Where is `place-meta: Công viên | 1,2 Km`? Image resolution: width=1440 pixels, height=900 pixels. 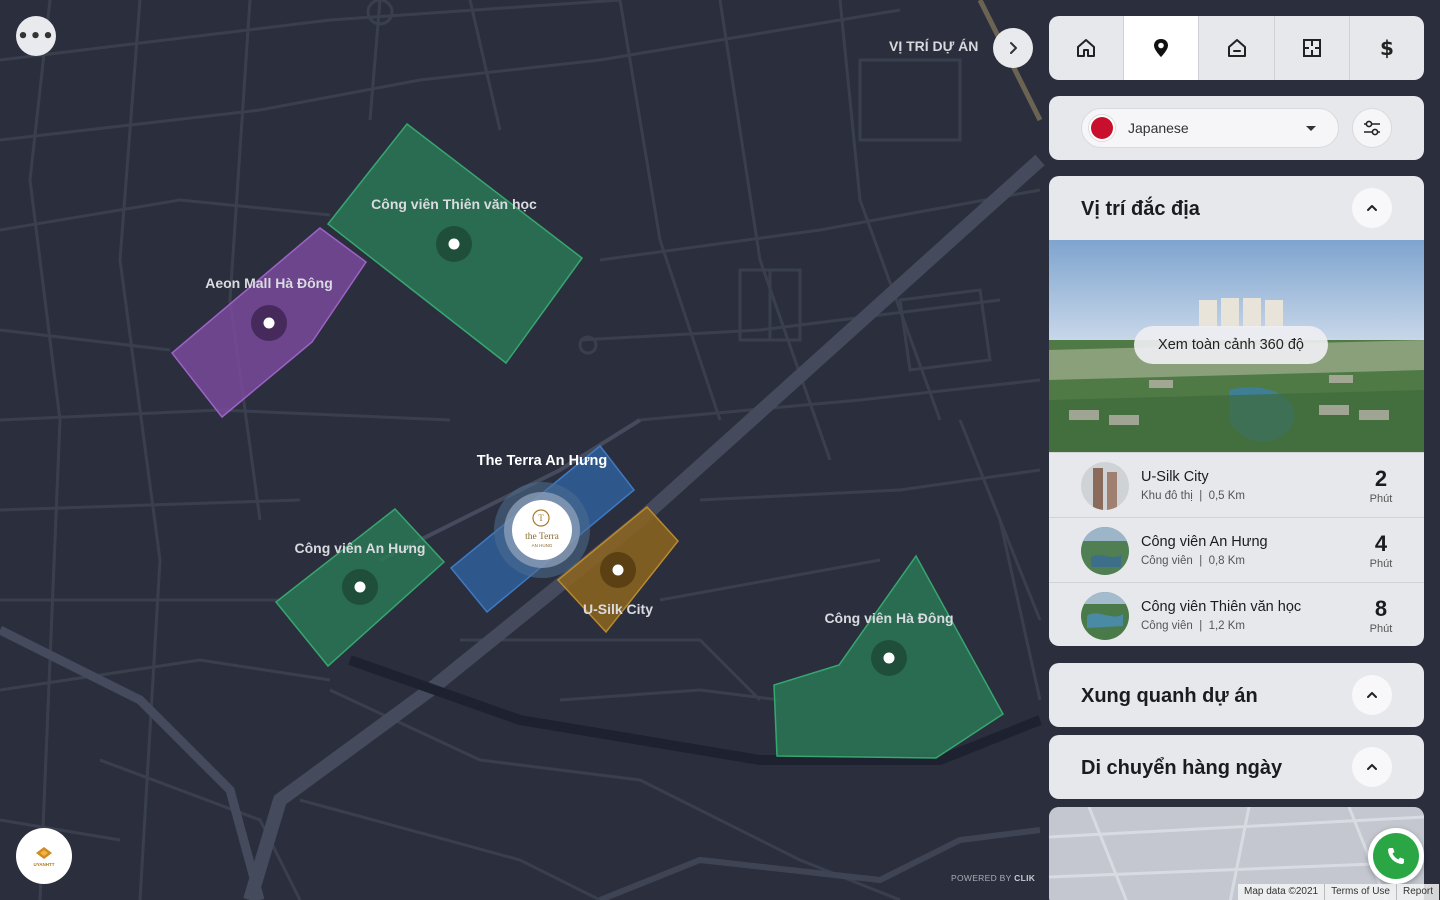 place-meta: Công viên | 1,2 Km is located at coordinates (1193, 626).